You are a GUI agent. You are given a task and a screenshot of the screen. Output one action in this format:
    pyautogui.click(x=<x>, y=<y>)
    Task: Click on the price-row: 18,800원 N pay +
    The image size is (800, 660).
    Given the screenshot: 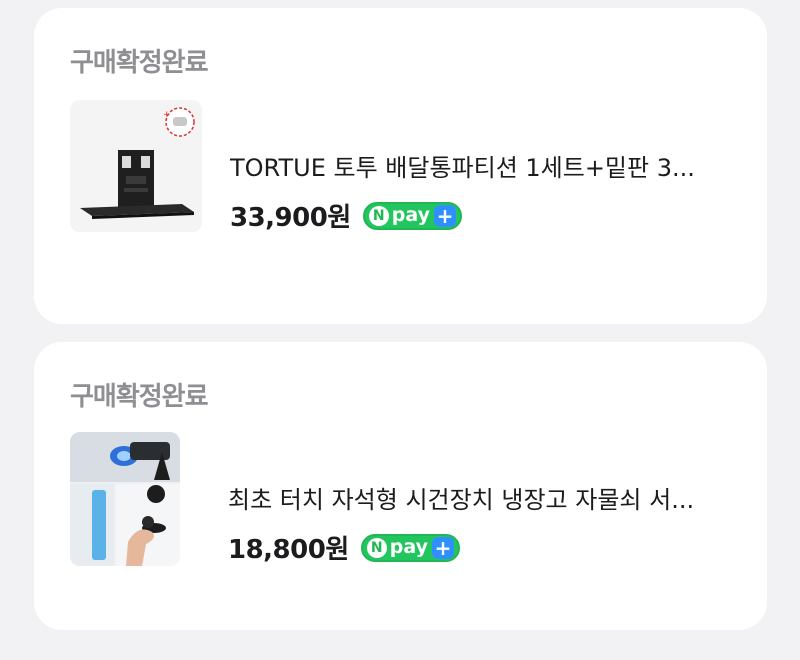 What is the action you would take?
    pyautogui.click(x=344, y=547)
    